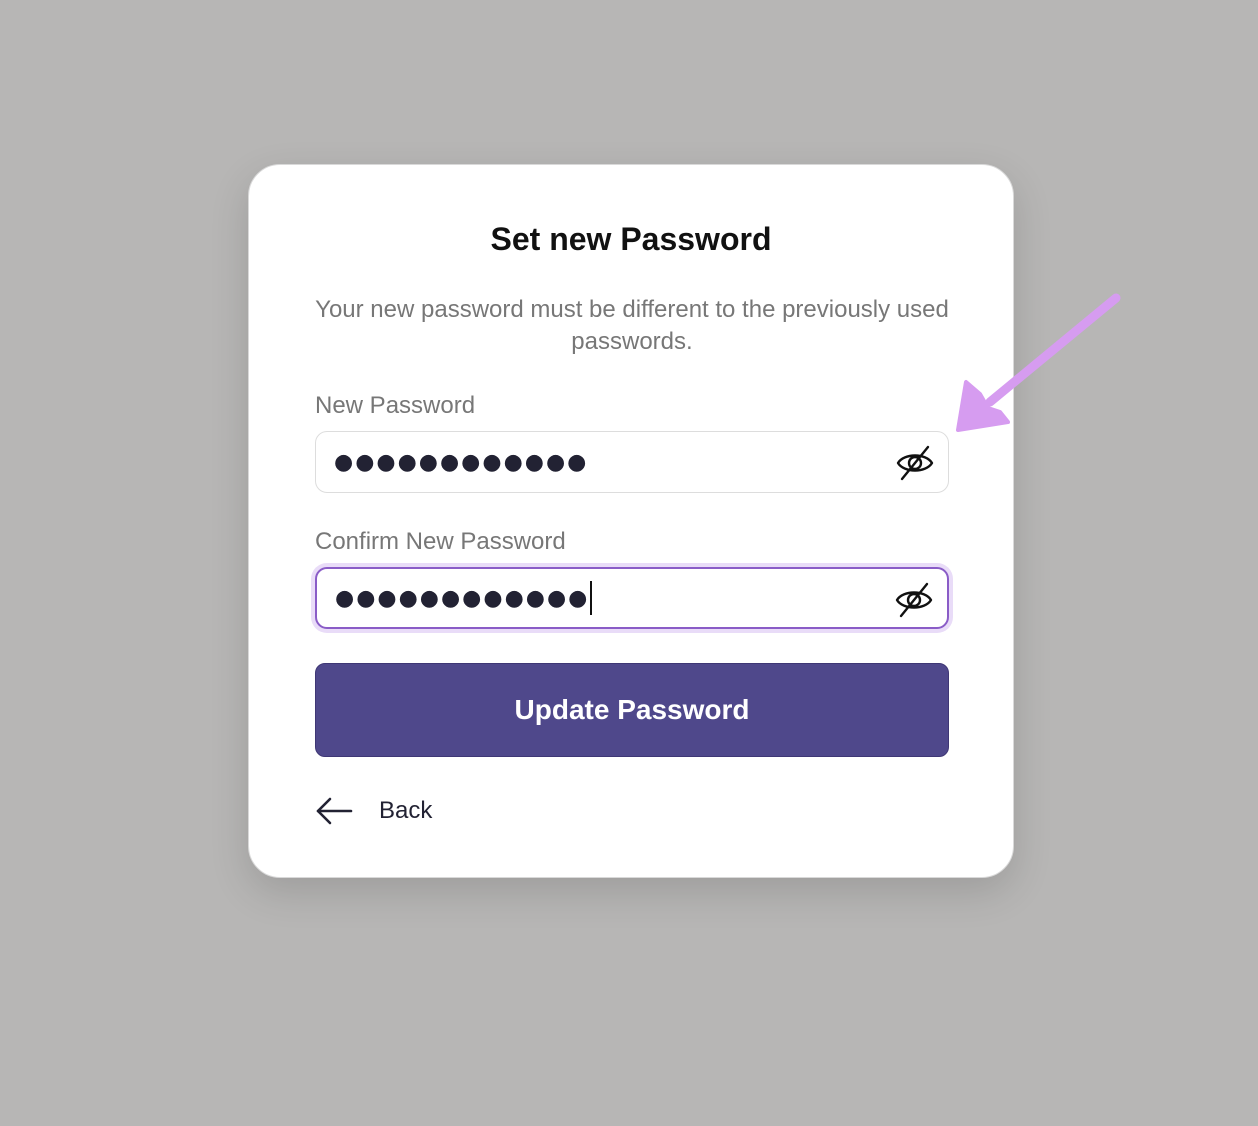  What do you see at coordinates (632, 462) in the screenshot?
I see `new-password-field: ●●●●●●●●●●●●` at bounding box center [632, 462].